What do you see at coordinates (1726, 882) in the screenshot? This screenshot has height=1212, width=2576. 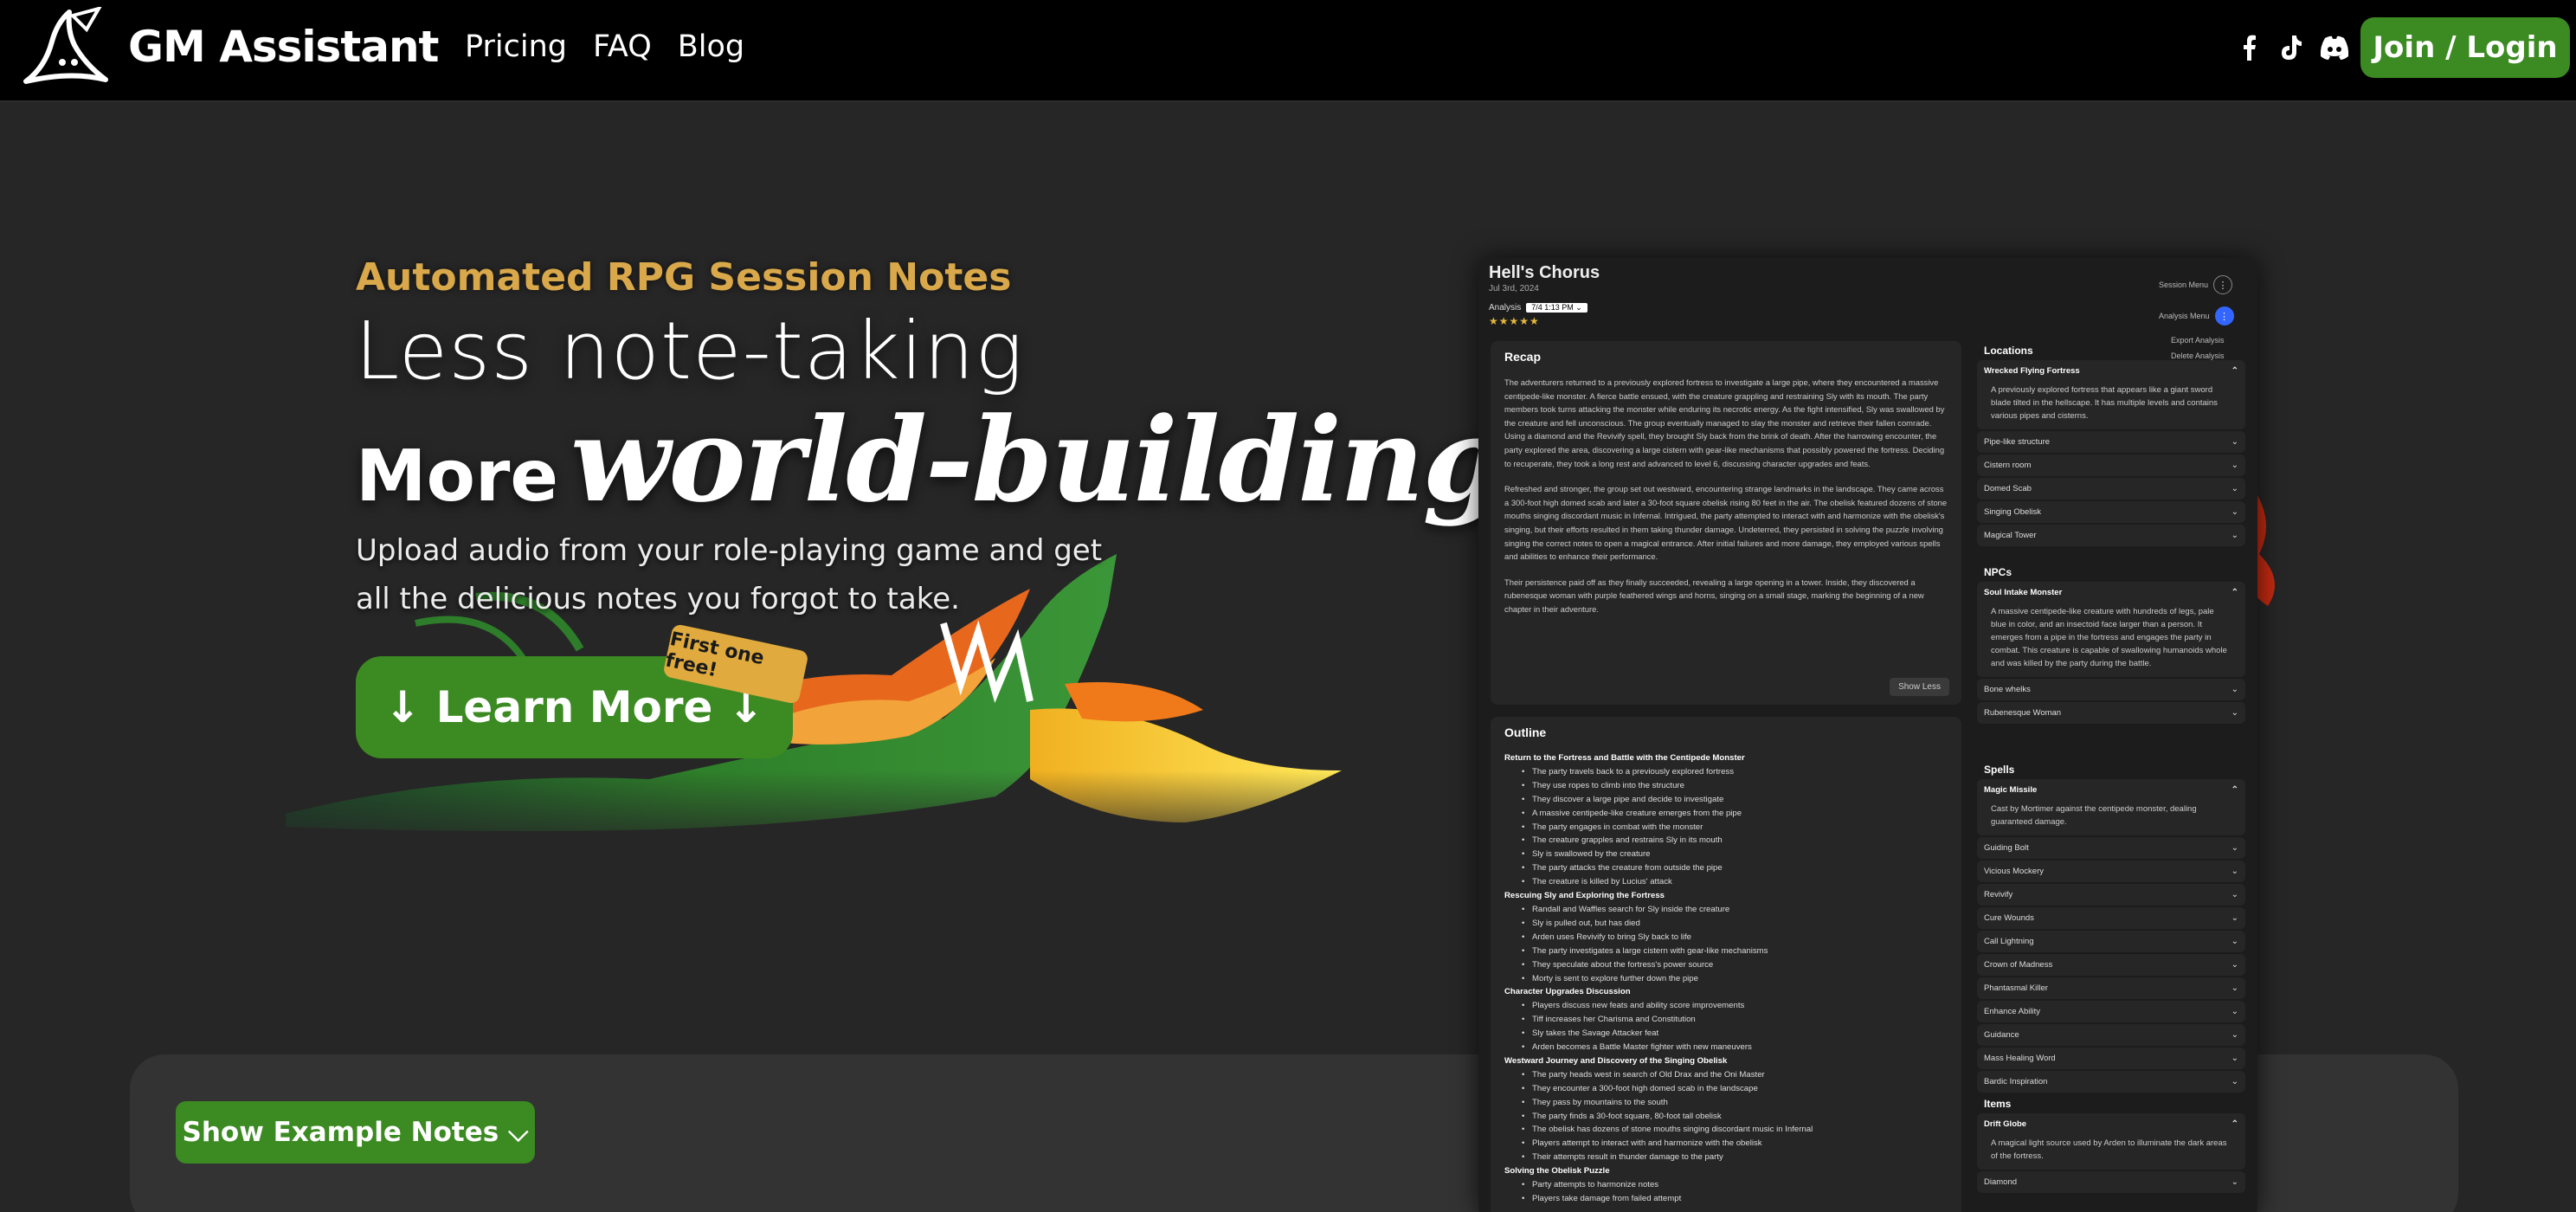 I see `outline-item: The creature is killed by Lucius' attack` at bounding box center [1726, 882].